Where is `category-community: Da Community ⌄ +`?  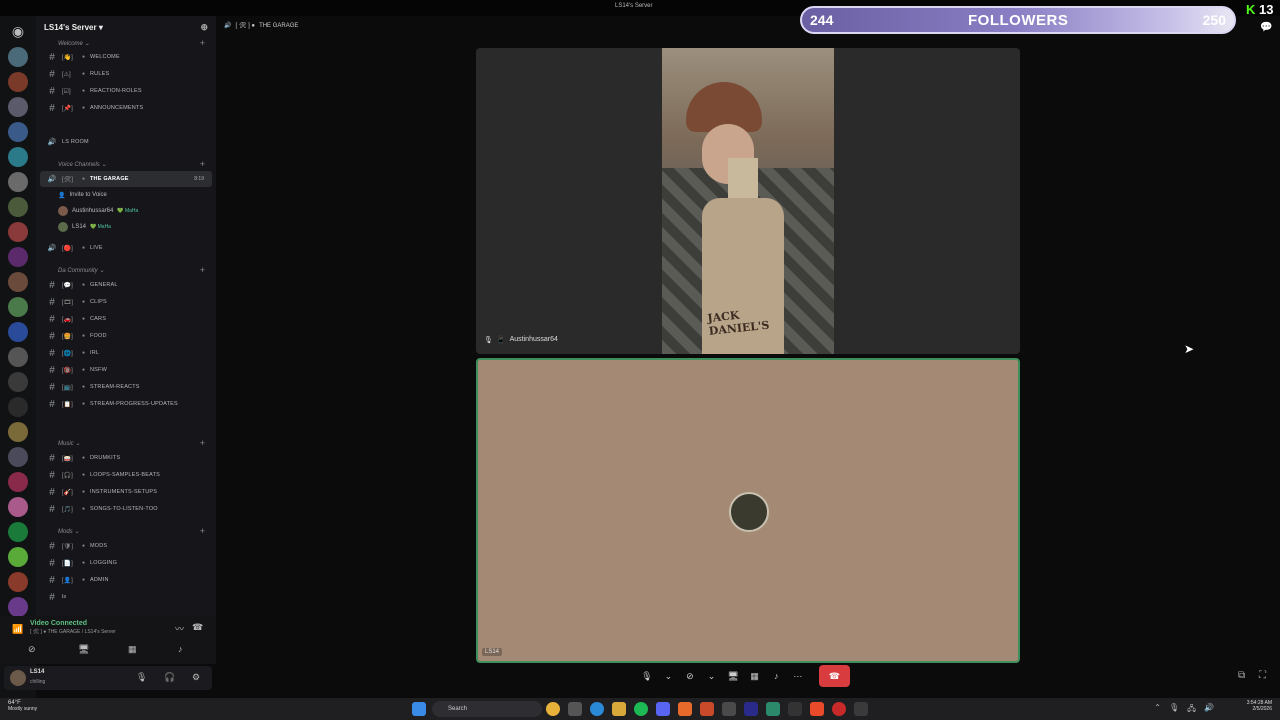 category-community: Da Community ⌄ + is located at coordinates (128, 270).